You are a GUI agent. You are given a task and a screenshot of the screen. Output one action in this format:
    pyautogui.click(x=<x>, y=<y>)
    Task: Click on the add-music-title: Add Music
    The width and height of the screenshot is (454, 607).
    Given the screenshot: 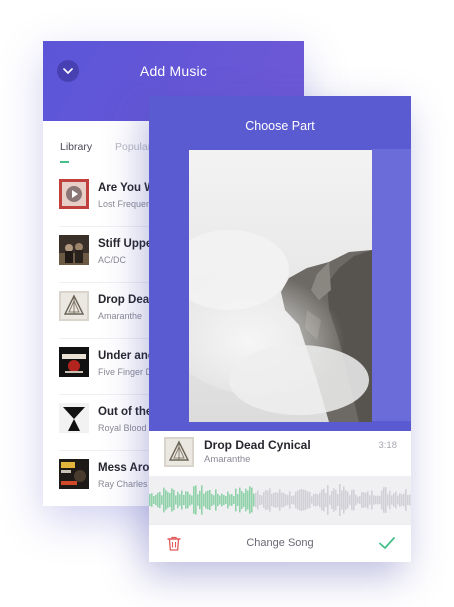 What is the action you would take?
    pyautogui.click(x=173, y=71)
    